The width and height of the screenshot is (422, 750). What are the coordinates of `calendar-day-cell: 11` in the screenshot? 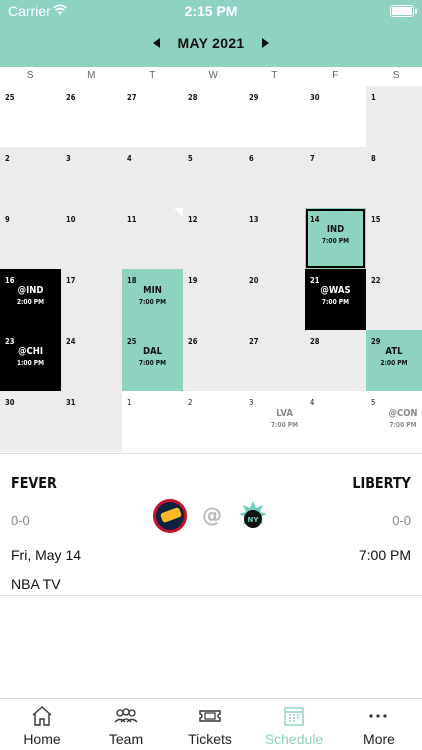 It's located at (152, 238).